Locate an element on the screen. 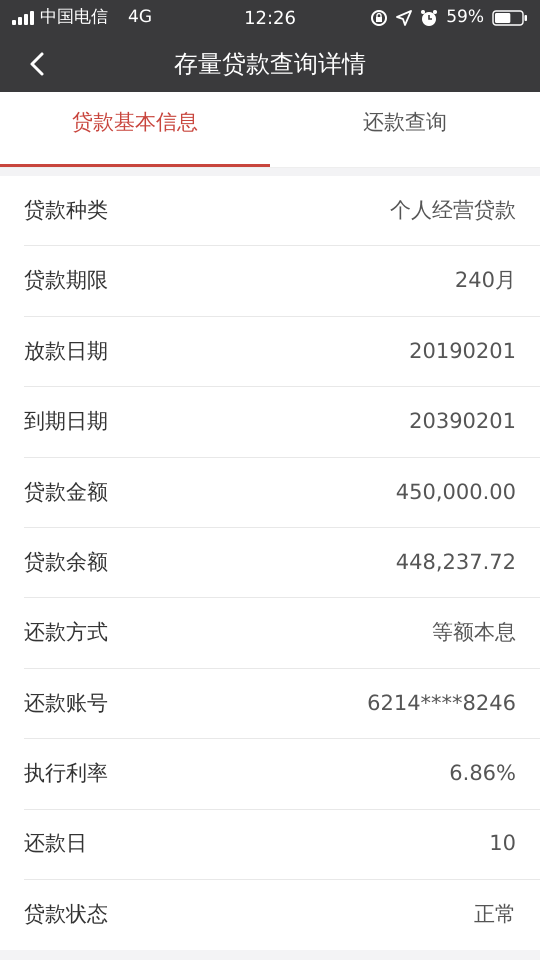 Image resolution: width=540 pixels, height=960 pixels. field-value: 448,237.72 is located at coordinates (456, 562).